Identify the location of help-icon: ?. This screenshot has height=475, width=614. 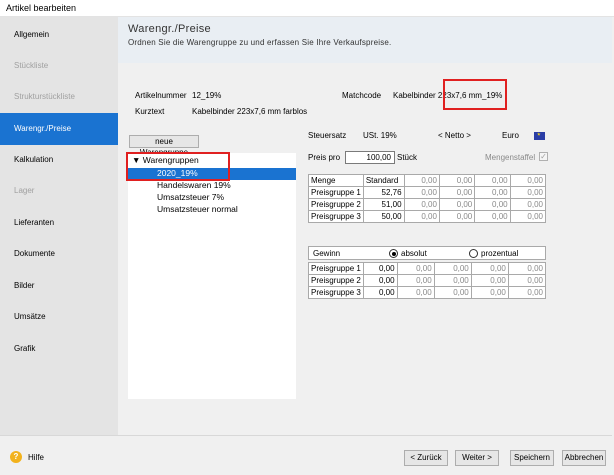
(16, 457).